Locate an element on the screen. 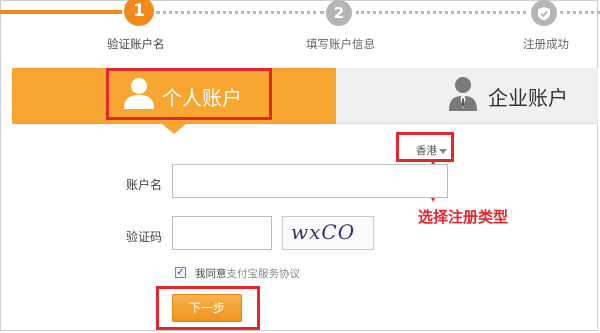 This screenshot has width=600, height=333. region-selector: 香港 is located at coordinates (425, 147).